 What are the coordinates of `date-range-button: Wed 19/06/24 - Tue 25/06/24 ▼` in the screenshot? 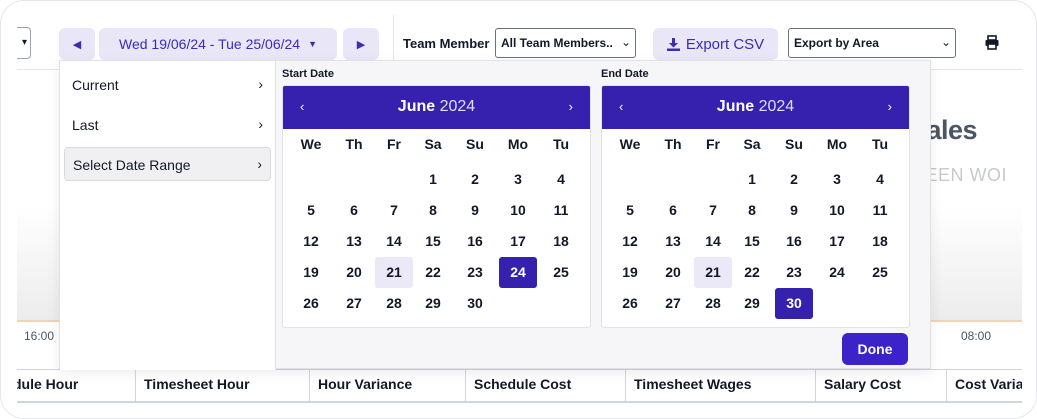 It's located at (218, 44).